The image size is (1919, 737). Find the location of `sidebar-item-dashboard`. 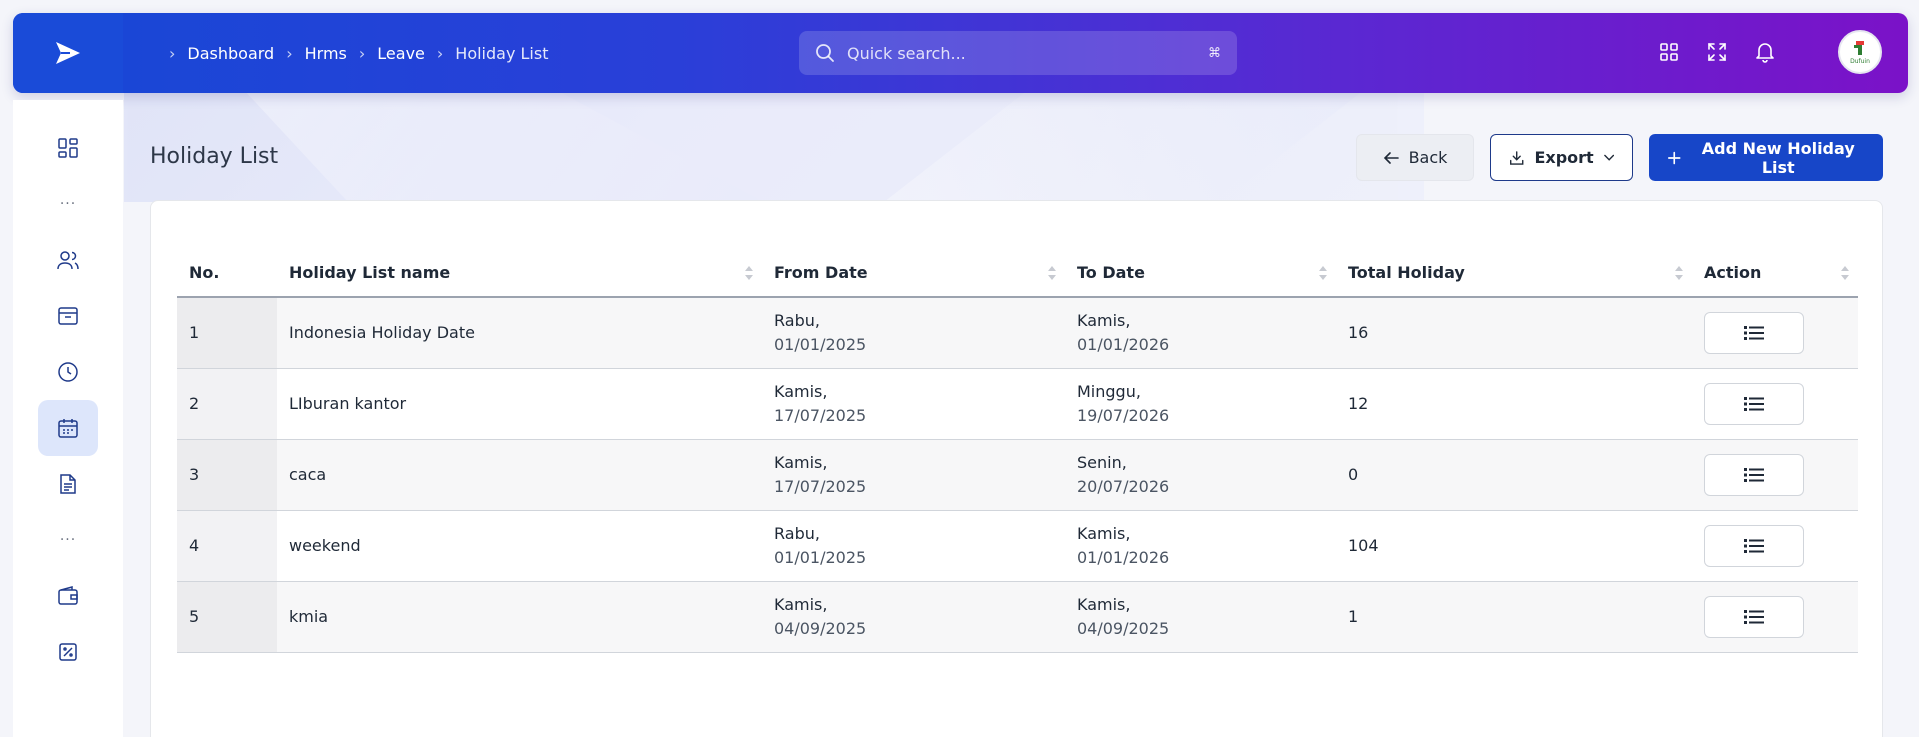

sidebar-item-dashboard is located at coordinates (68, 148).